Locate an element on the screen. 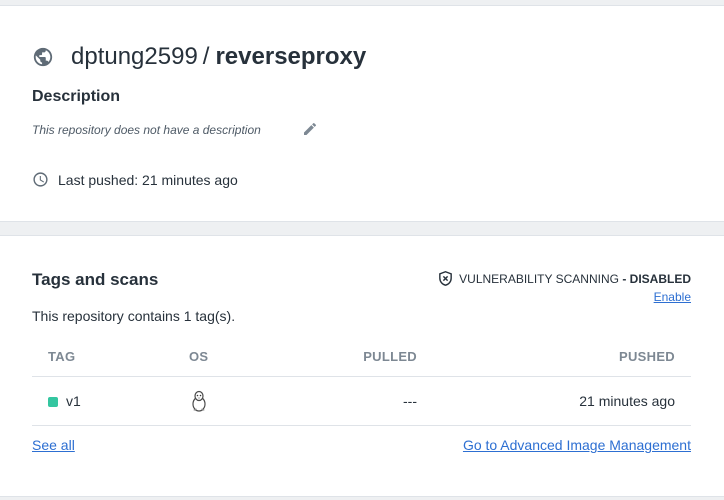 The height and width of the screenshot is (500, 724). globe-icon is located at coordinates (43, 57).